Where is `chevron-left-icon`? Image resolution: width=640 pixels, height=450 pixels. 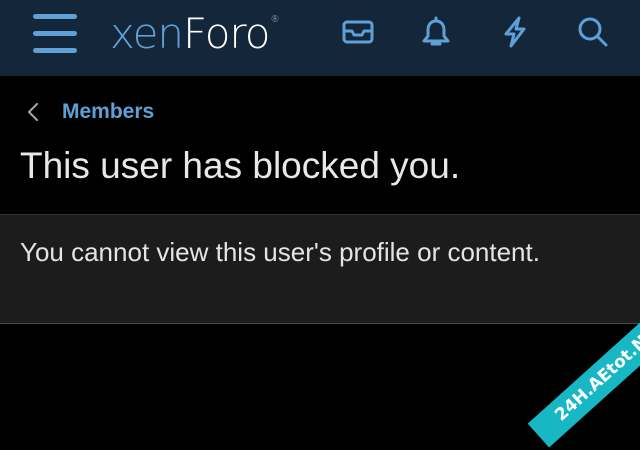 chevron-left-icon is located at coordinates (33, 112).